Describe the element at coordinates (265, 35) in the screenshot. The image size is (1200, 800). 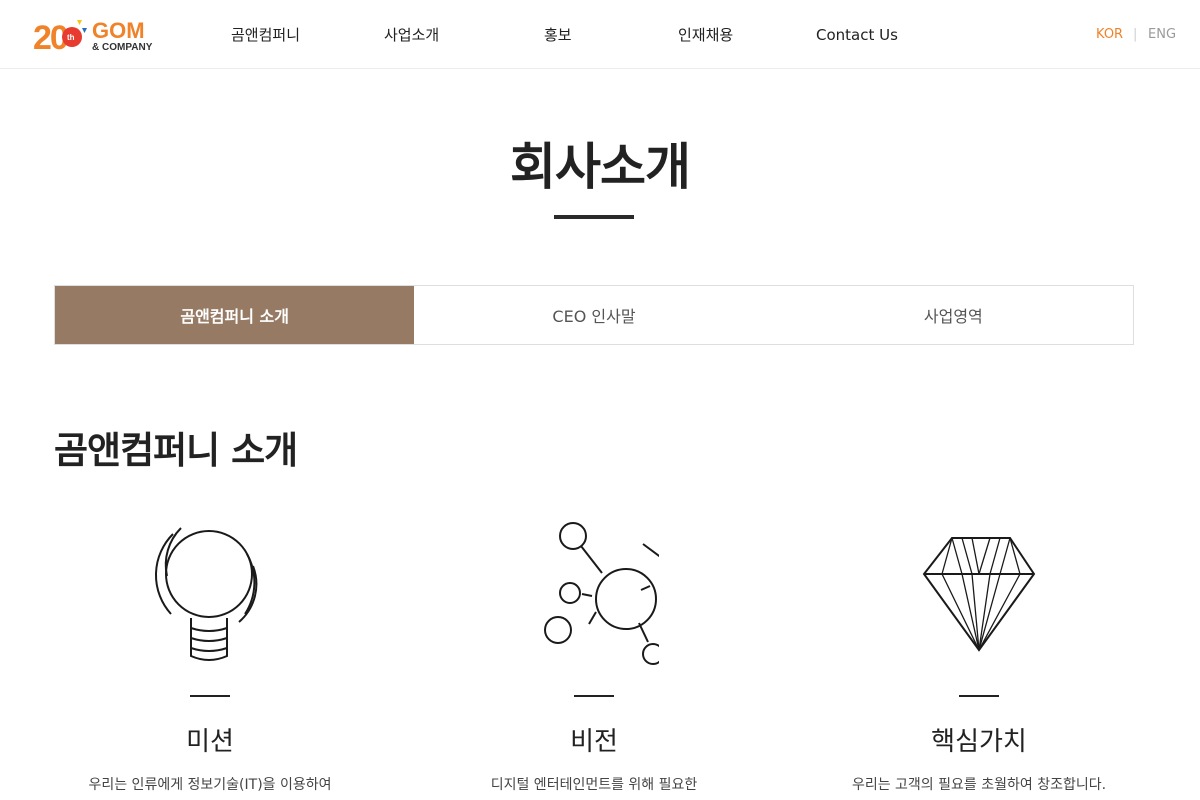
I see `nav-item-company: 곰앤컴퍼니` at that location.